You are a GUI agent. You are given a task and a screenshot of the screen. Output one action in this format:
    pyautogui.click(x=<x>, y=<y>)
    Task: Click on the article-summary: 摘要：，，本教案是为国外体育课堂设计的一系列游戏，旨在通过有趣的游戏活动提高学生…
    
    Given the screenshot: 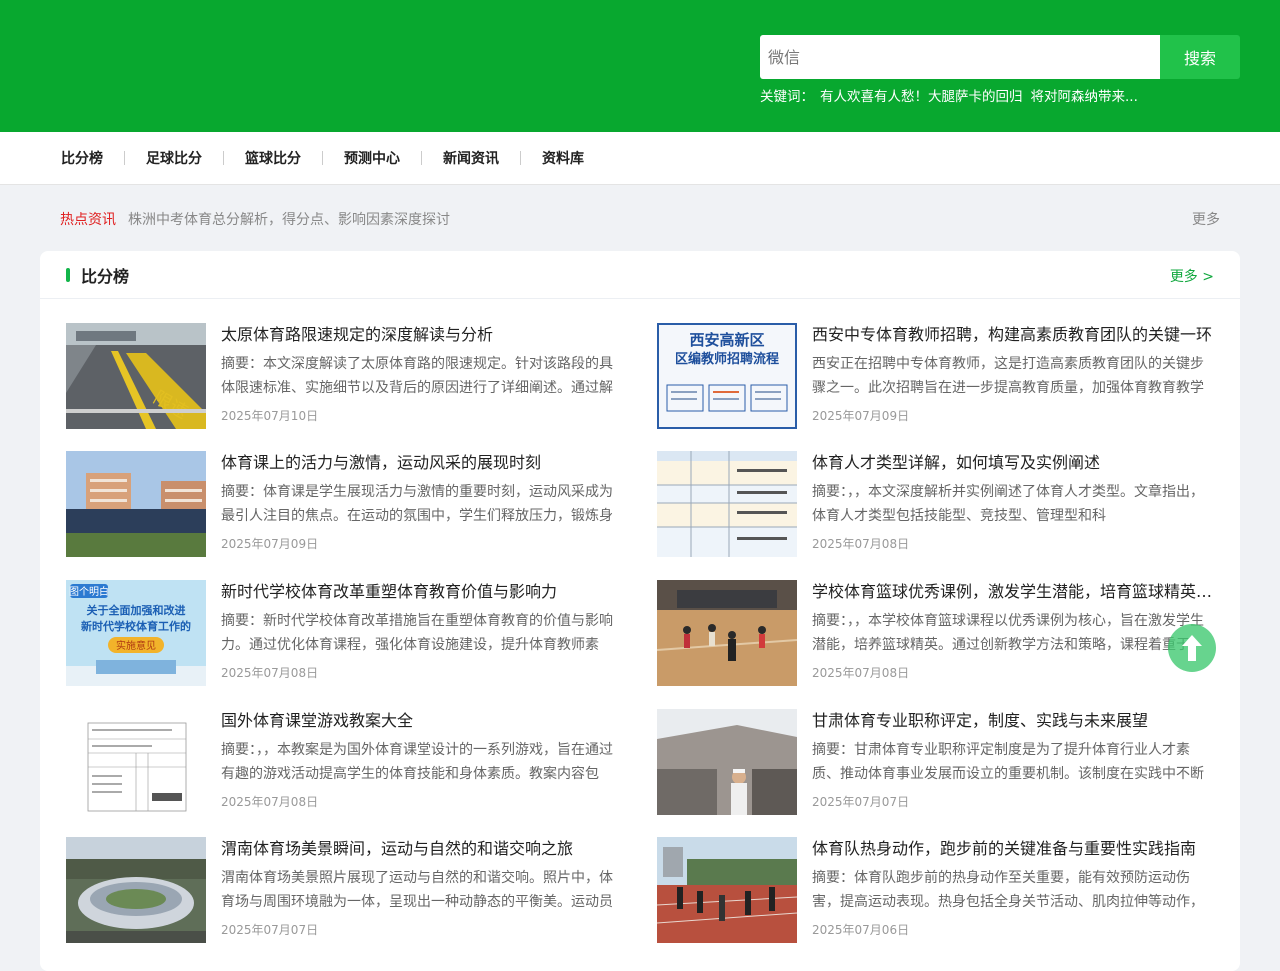 What is the action you would take?
    pyautogui.click(x=417, y=762)
    